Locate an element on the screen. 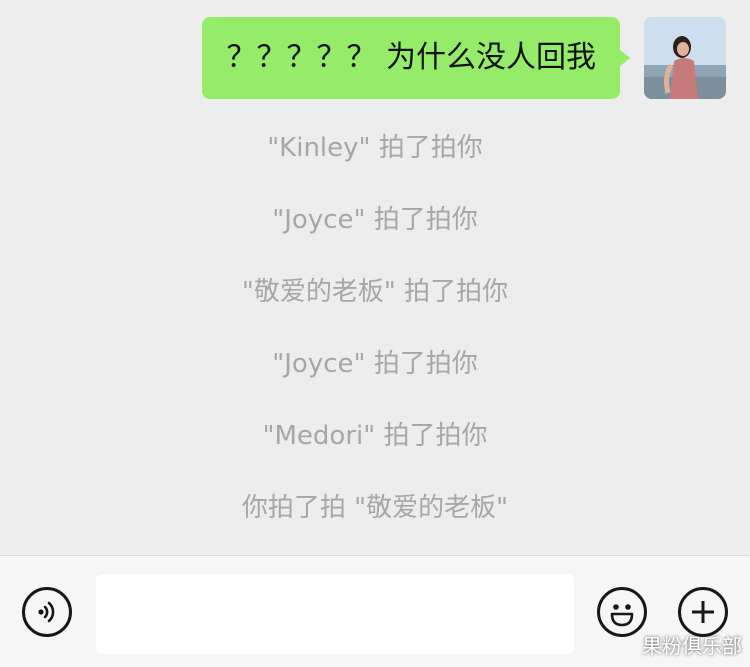  outgoing-message-row: ？？？？？ 为什么没人回我 is located at coordinates (464, 58).